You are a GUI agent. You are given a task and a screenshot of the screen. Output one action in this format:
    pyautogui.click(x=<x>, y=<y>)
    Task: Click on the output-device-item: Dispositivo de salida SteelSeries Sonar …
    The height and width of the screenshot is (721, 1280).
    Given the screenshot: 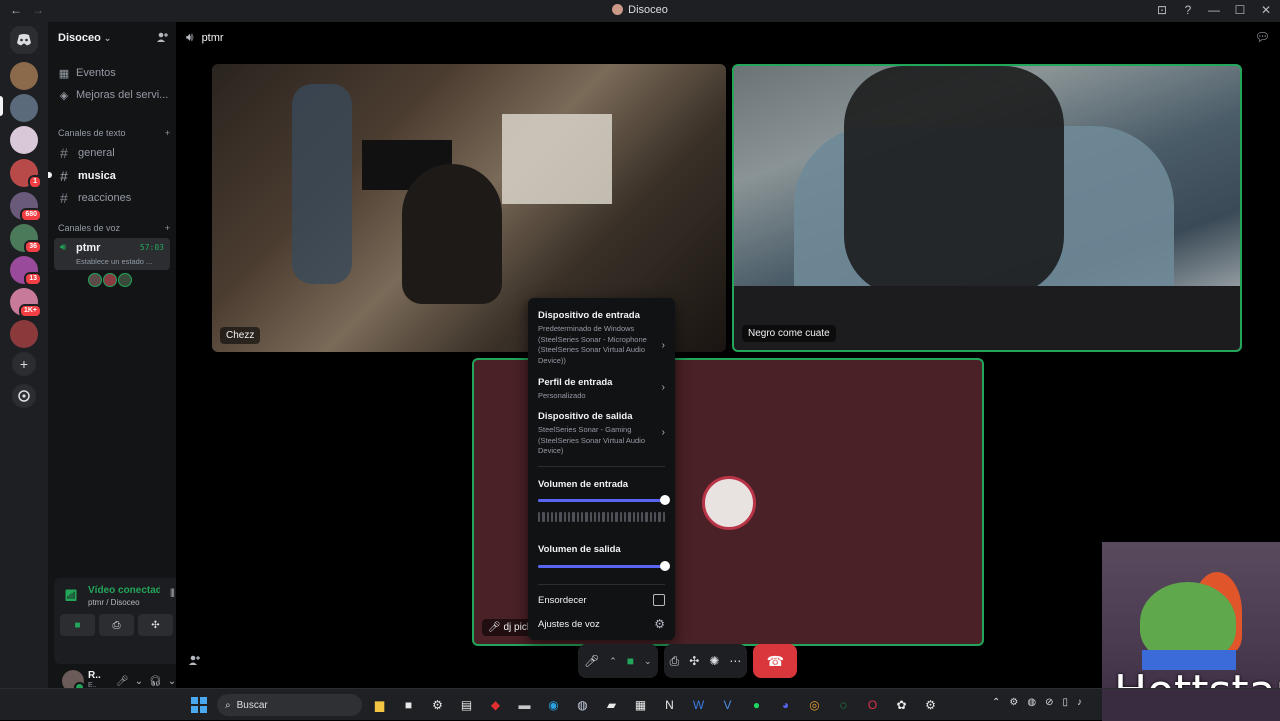 What is the action you would take?
    pyautogui.click(x=601, y=434)
    